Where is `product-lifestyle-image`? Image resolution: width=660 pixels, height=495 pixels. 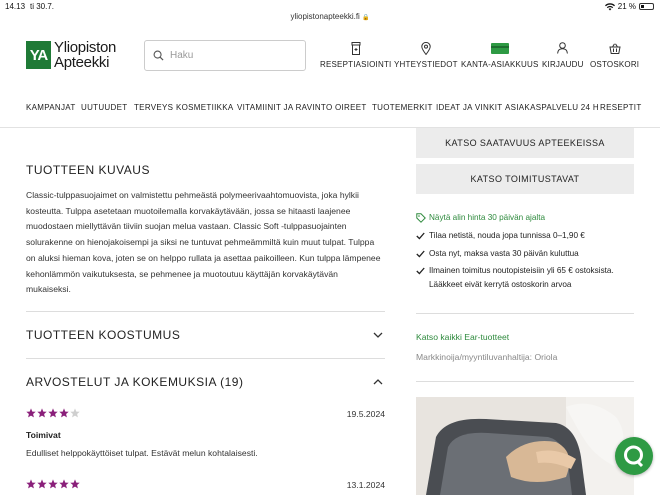
product-lifestyle-image is located at coordinates (525, 446).